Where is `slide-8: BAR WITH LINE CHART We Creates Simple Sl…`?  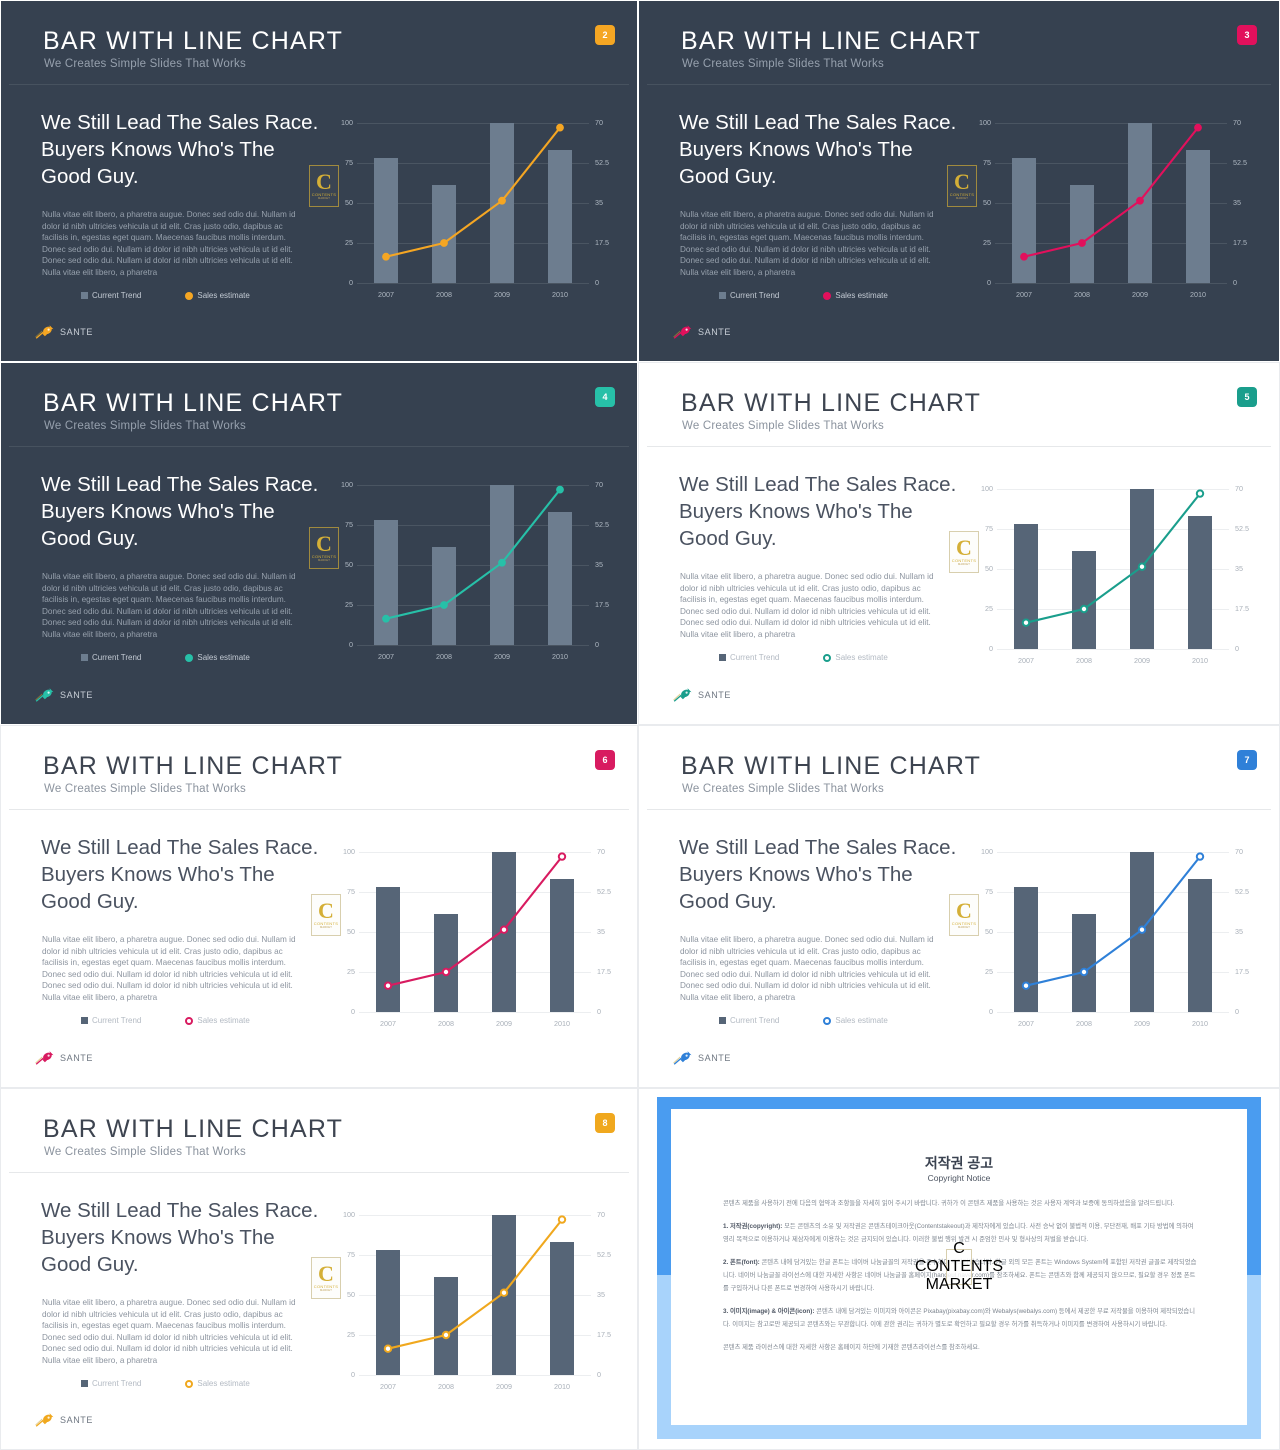 slide-8: BAR WITH LINE CHART We Creates Simple Sl… is located at coordinates (319, 1269).